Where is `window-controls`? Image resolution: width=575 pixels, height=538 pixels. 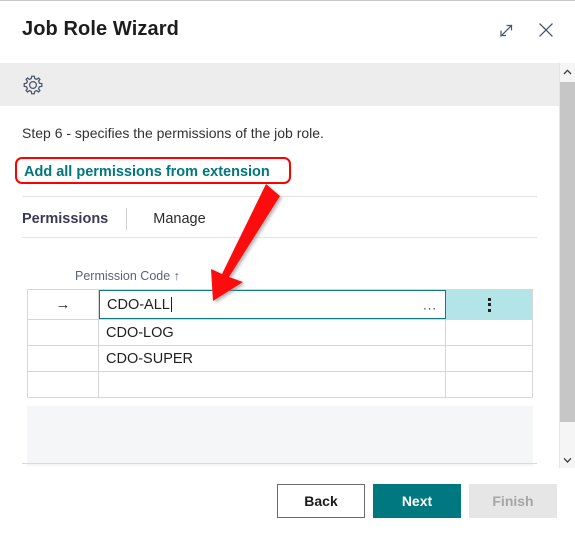 window-controls is located at coordinates (526, 30).